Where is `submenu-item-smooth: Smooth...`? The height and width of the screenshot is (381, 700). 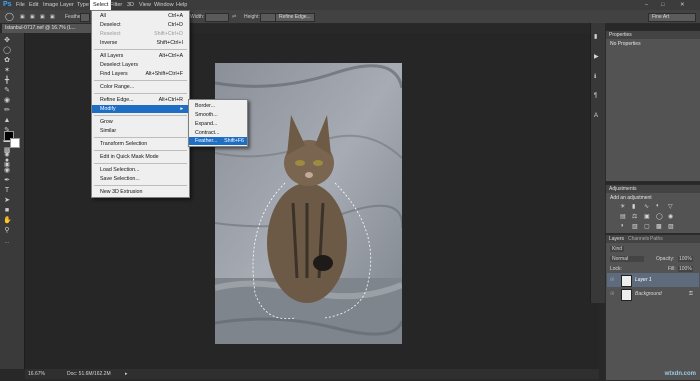 submenu-item-smooth: Smooth... is located at coordinates (218, 115).